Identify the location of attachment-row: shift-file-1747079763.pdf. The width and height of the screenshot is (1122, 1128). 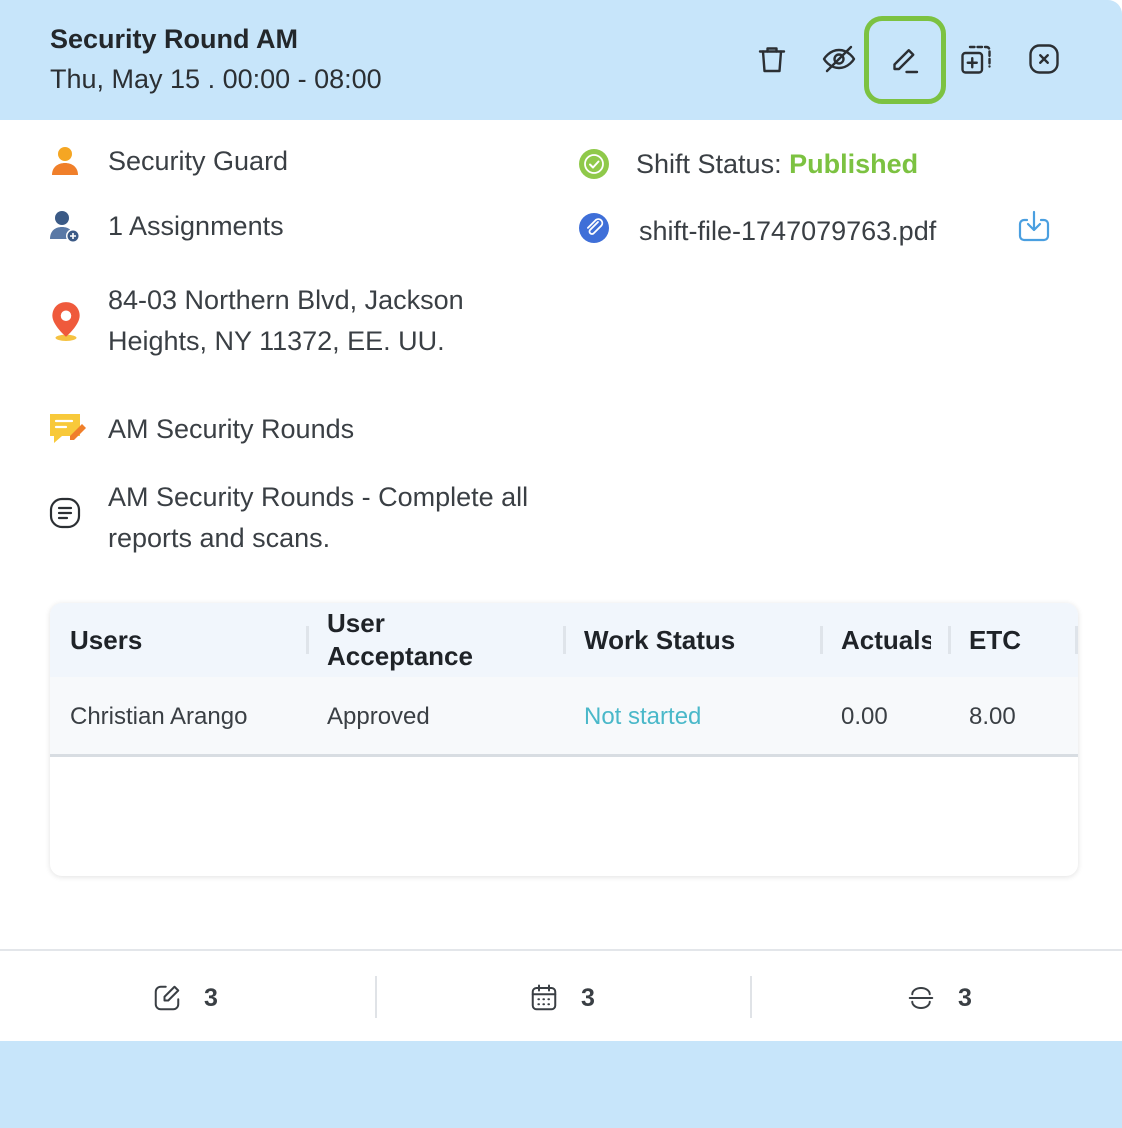
(757, 232).